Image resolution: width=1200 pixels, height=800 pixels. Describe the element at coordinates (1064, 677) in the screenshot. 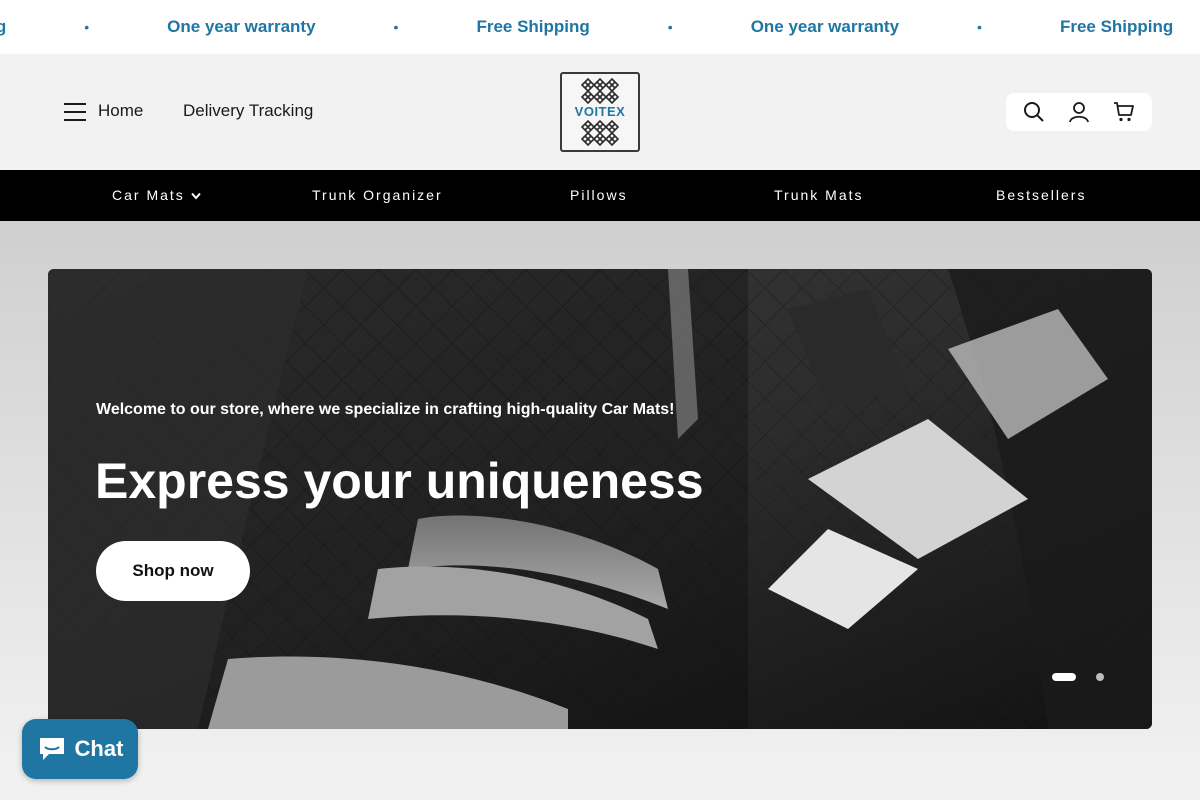

I see `slide-dot-active` at that location.